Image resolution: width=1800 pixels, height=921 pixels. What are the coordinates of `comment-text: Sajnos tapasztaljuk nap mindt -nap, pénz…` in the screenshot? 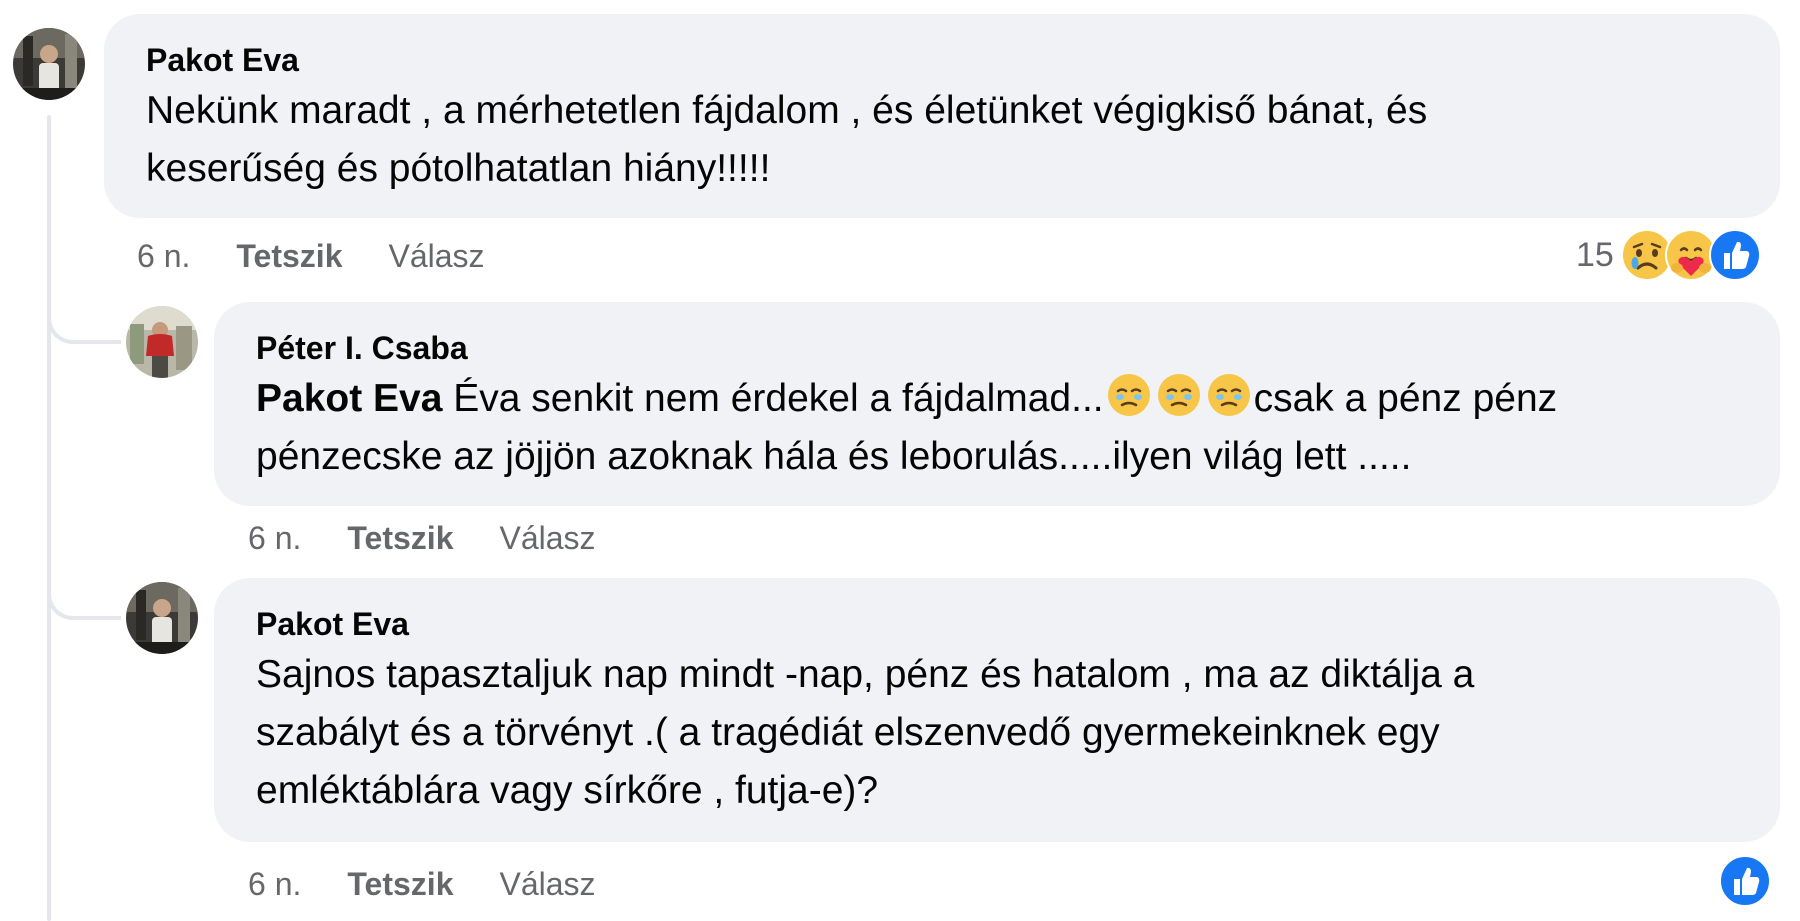 It's located at (865, 732).